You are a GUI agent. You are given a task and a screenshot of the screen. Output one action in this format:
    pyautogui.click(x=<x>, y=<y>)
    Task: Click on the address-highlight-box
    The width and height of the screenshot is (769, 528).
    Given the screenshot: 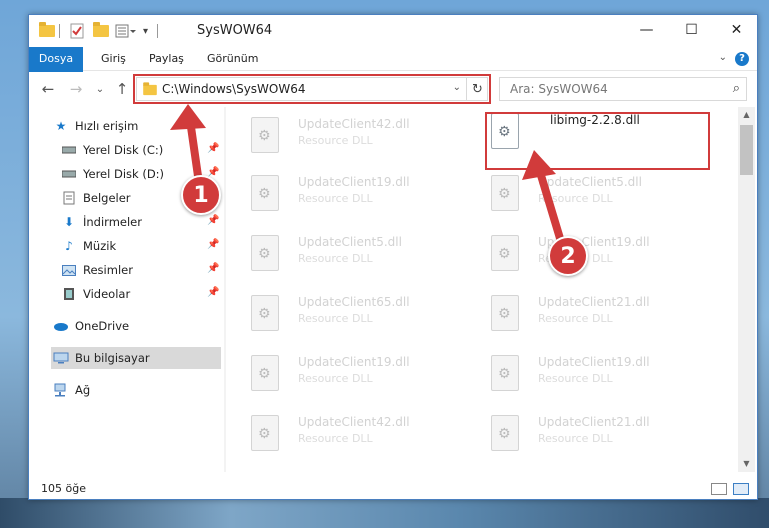 What is the action you would take?
    pyautogui.click(x=312, y=89)
    